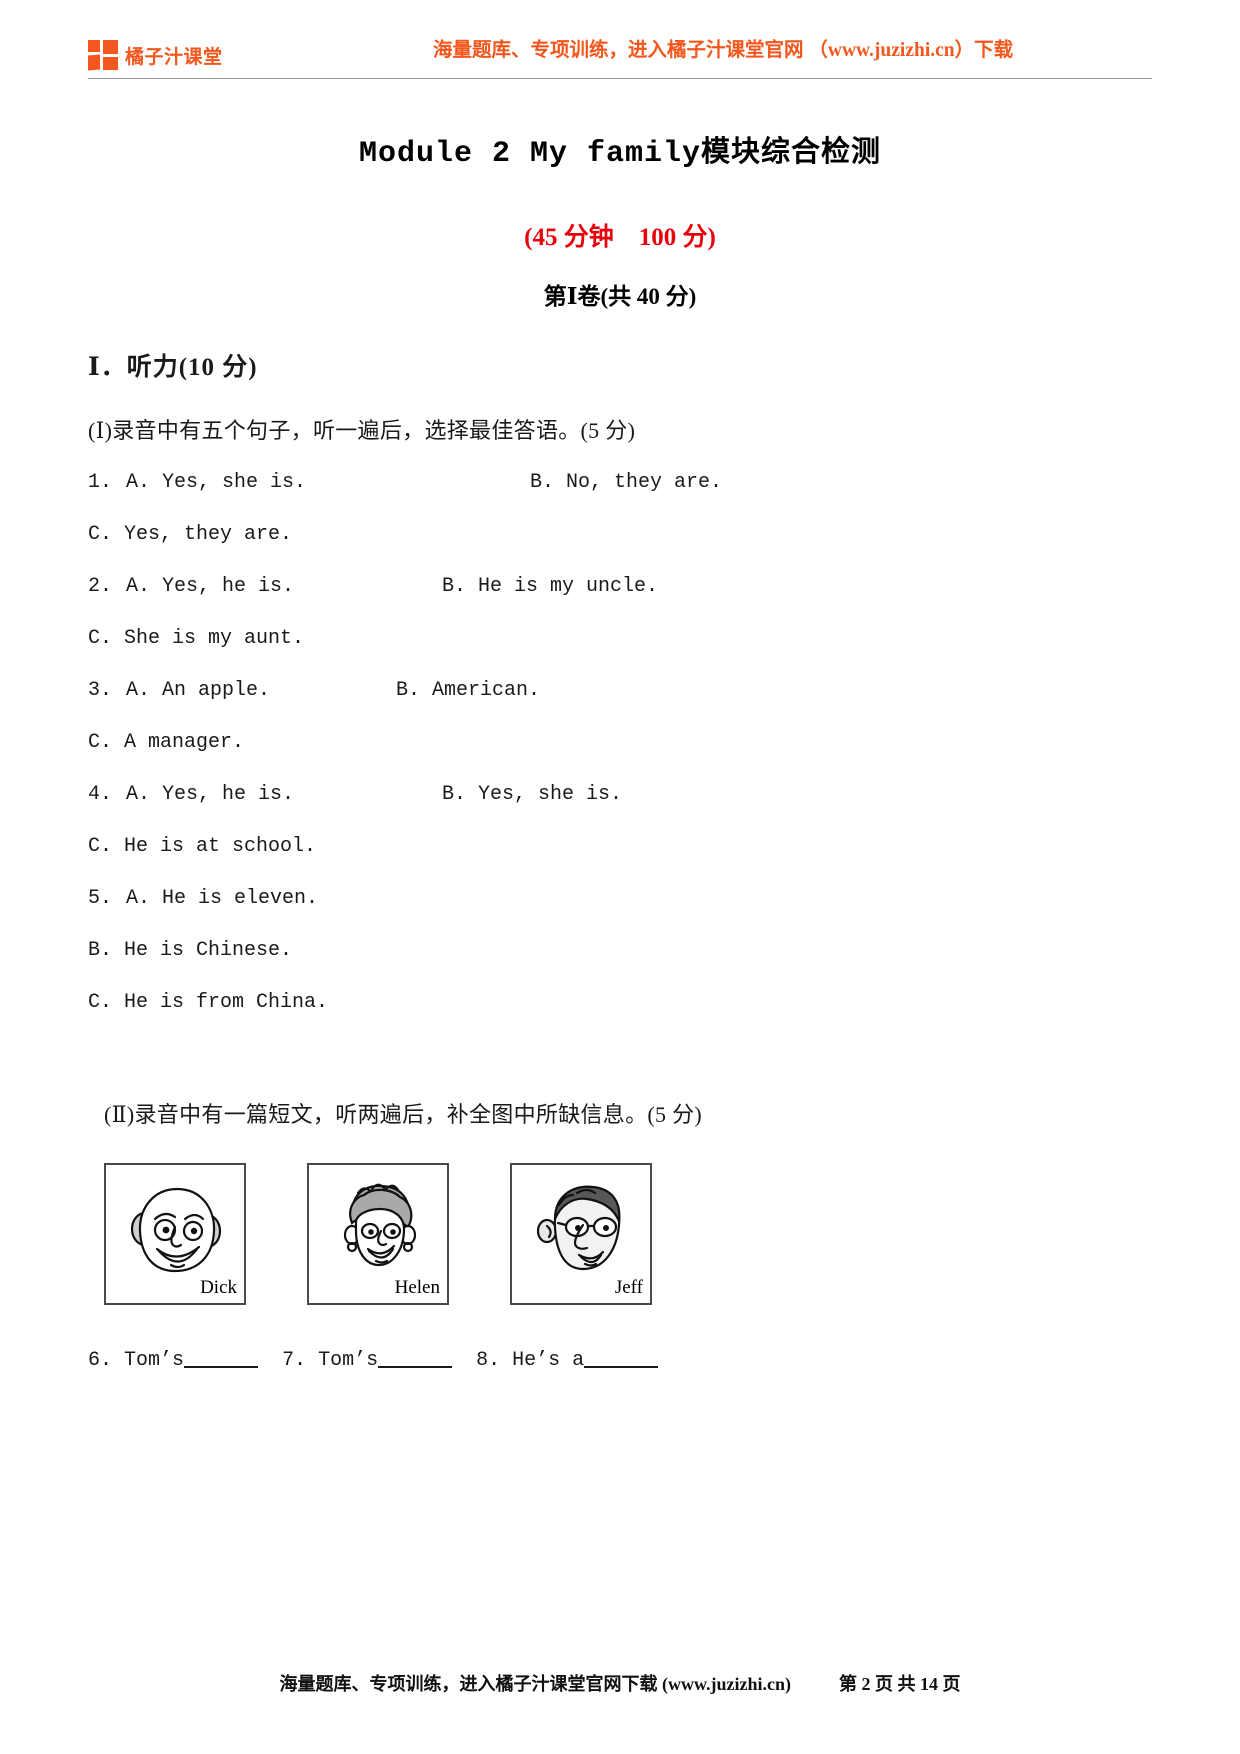 The width and height of the screenshot is (1240, 1754). What do you see at coordinates (100, 1360) in the screenshot?
I see `fill-in-number: 6.` at bounding box center [100, 1360].